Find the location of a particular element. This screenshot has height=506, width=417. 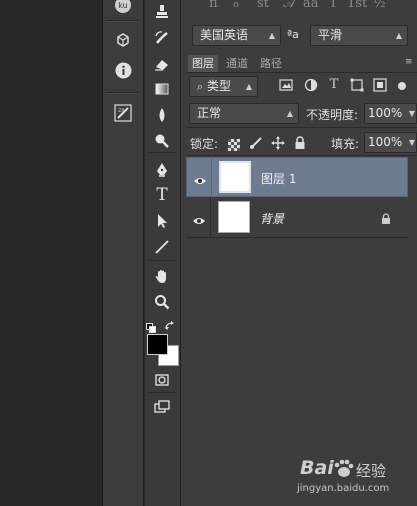

opacity-input: 100% ▼ is located at coordinates (390, 113).